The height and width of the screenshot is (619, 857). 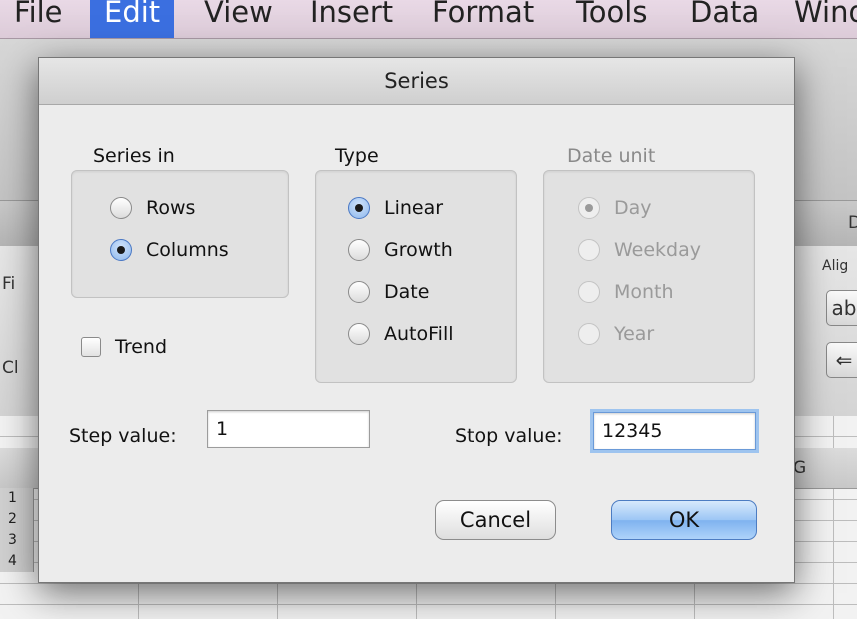 What do you see at coordinates (171, 208) in the screenshot?
I see `radio-rows-label: Rows` at bounding box center [171, 208].